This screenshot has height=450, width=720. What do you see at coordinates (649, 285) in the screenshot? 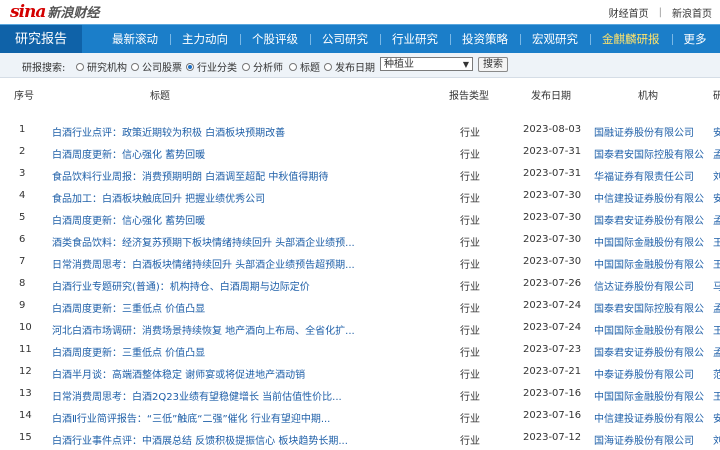
I see `institution-link: 信达证券股份有限公司` at bounding box center [649, 285].